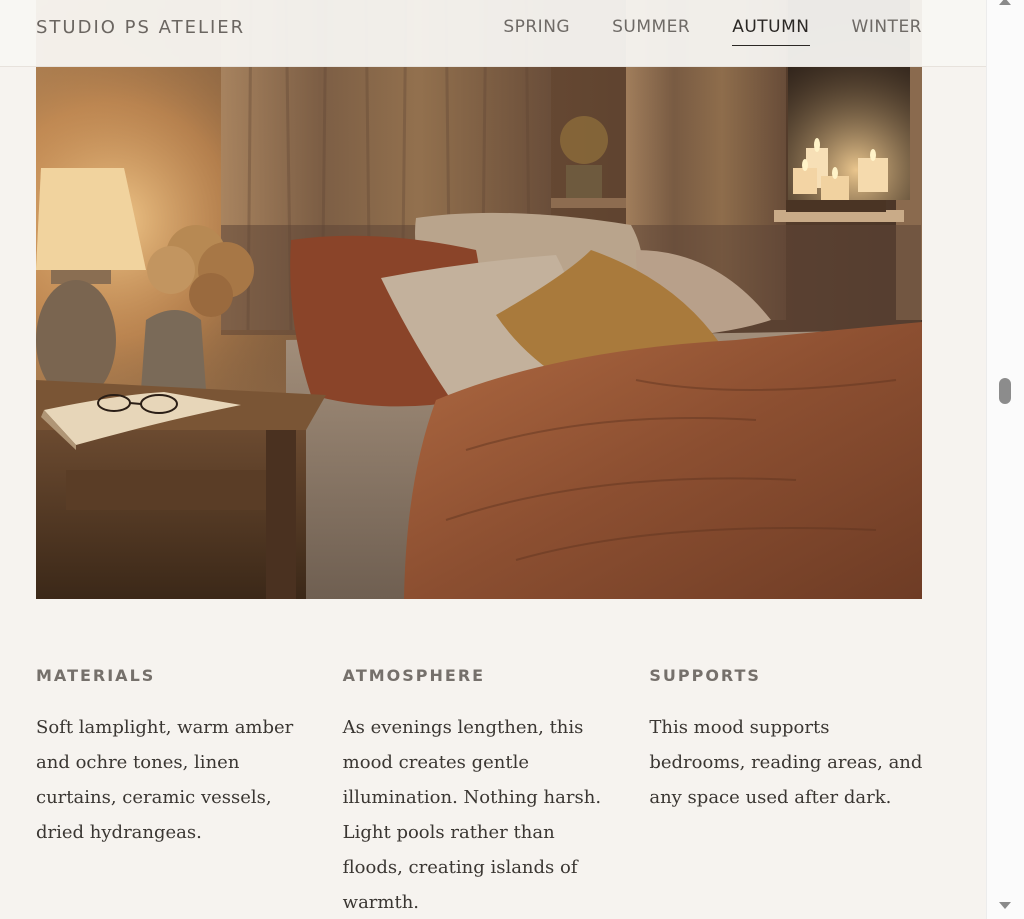 Image resolution: width=1024 pixels, height=919 pixels. Describe the element at coordinates (1005, 459) in the screenshot. I see `vertical-scrollbar` at that location.